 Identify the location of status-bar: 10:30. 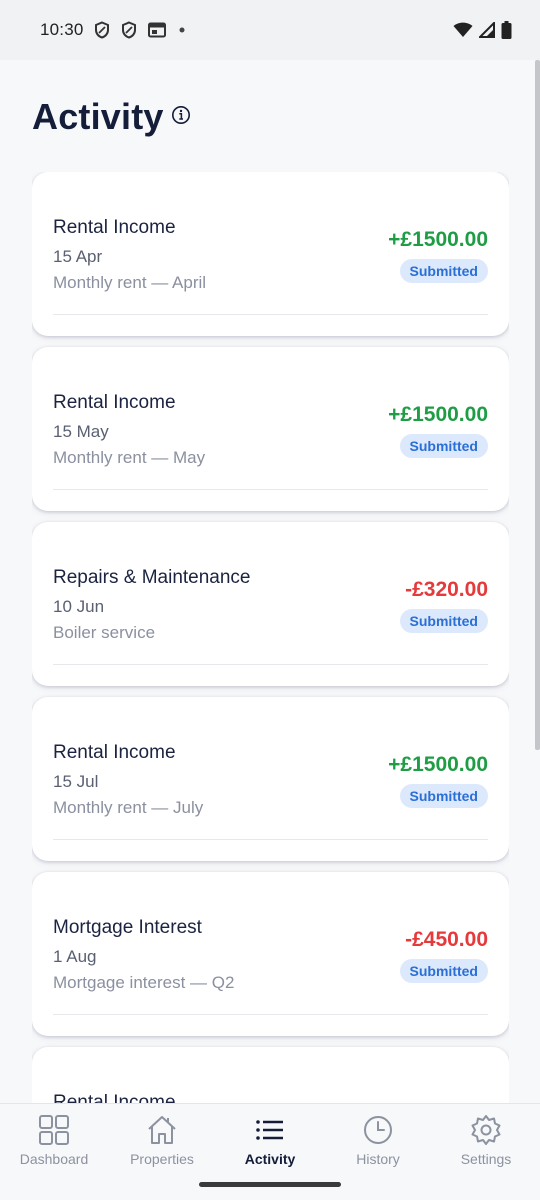
(270, 30).